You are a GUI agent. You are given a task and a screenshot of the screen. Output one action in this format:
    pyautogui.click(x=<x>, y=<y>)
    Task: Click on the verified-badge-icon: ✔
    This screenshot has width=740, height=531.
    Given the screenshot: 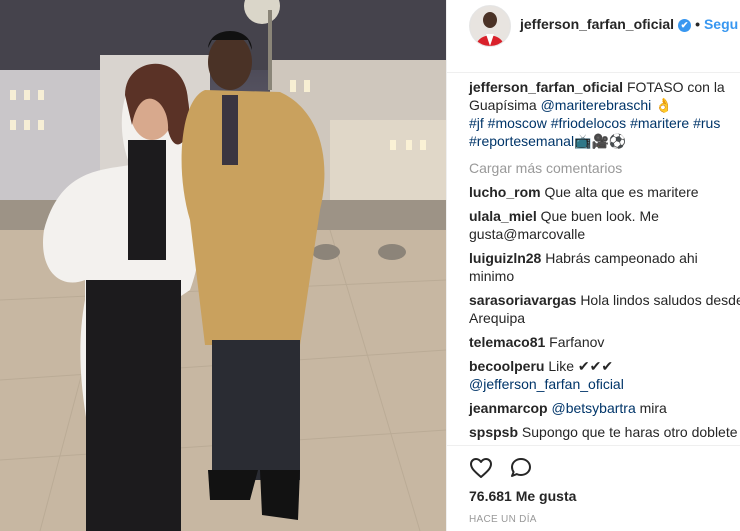 What is the action you would take?
    pyautogui.click(x=685, y=25)
    